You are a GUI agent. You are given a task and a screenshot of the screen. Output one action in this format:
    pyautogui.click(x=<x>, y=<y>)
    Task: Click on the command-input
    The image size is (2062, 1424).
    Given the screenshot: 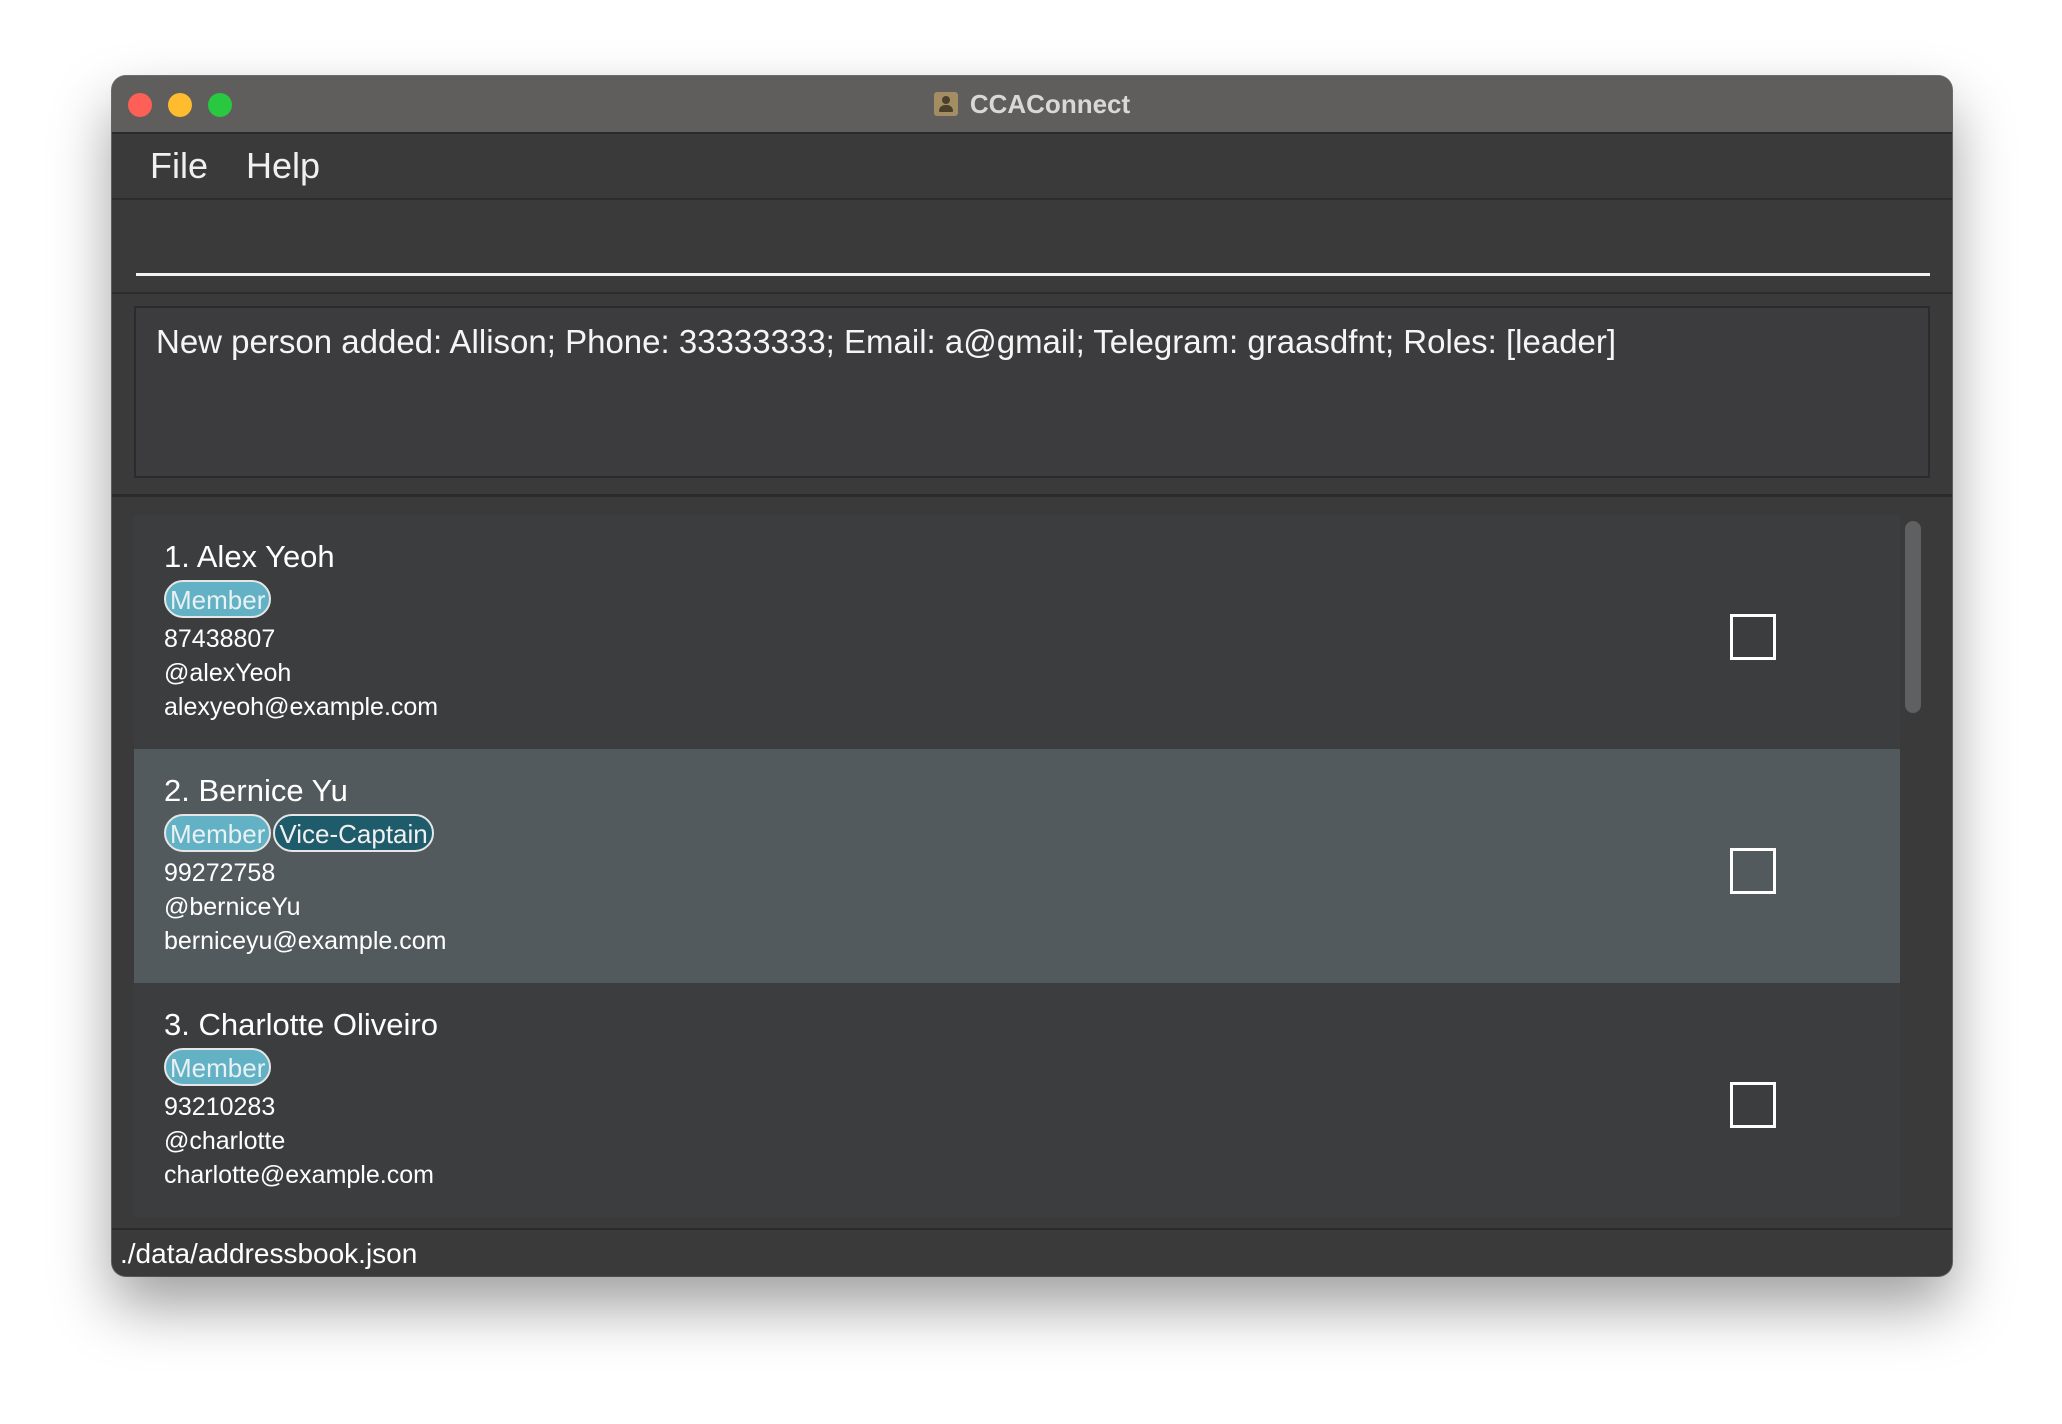 What is the action you would take?
    pyautogui.click(x=1033, y=247)
    